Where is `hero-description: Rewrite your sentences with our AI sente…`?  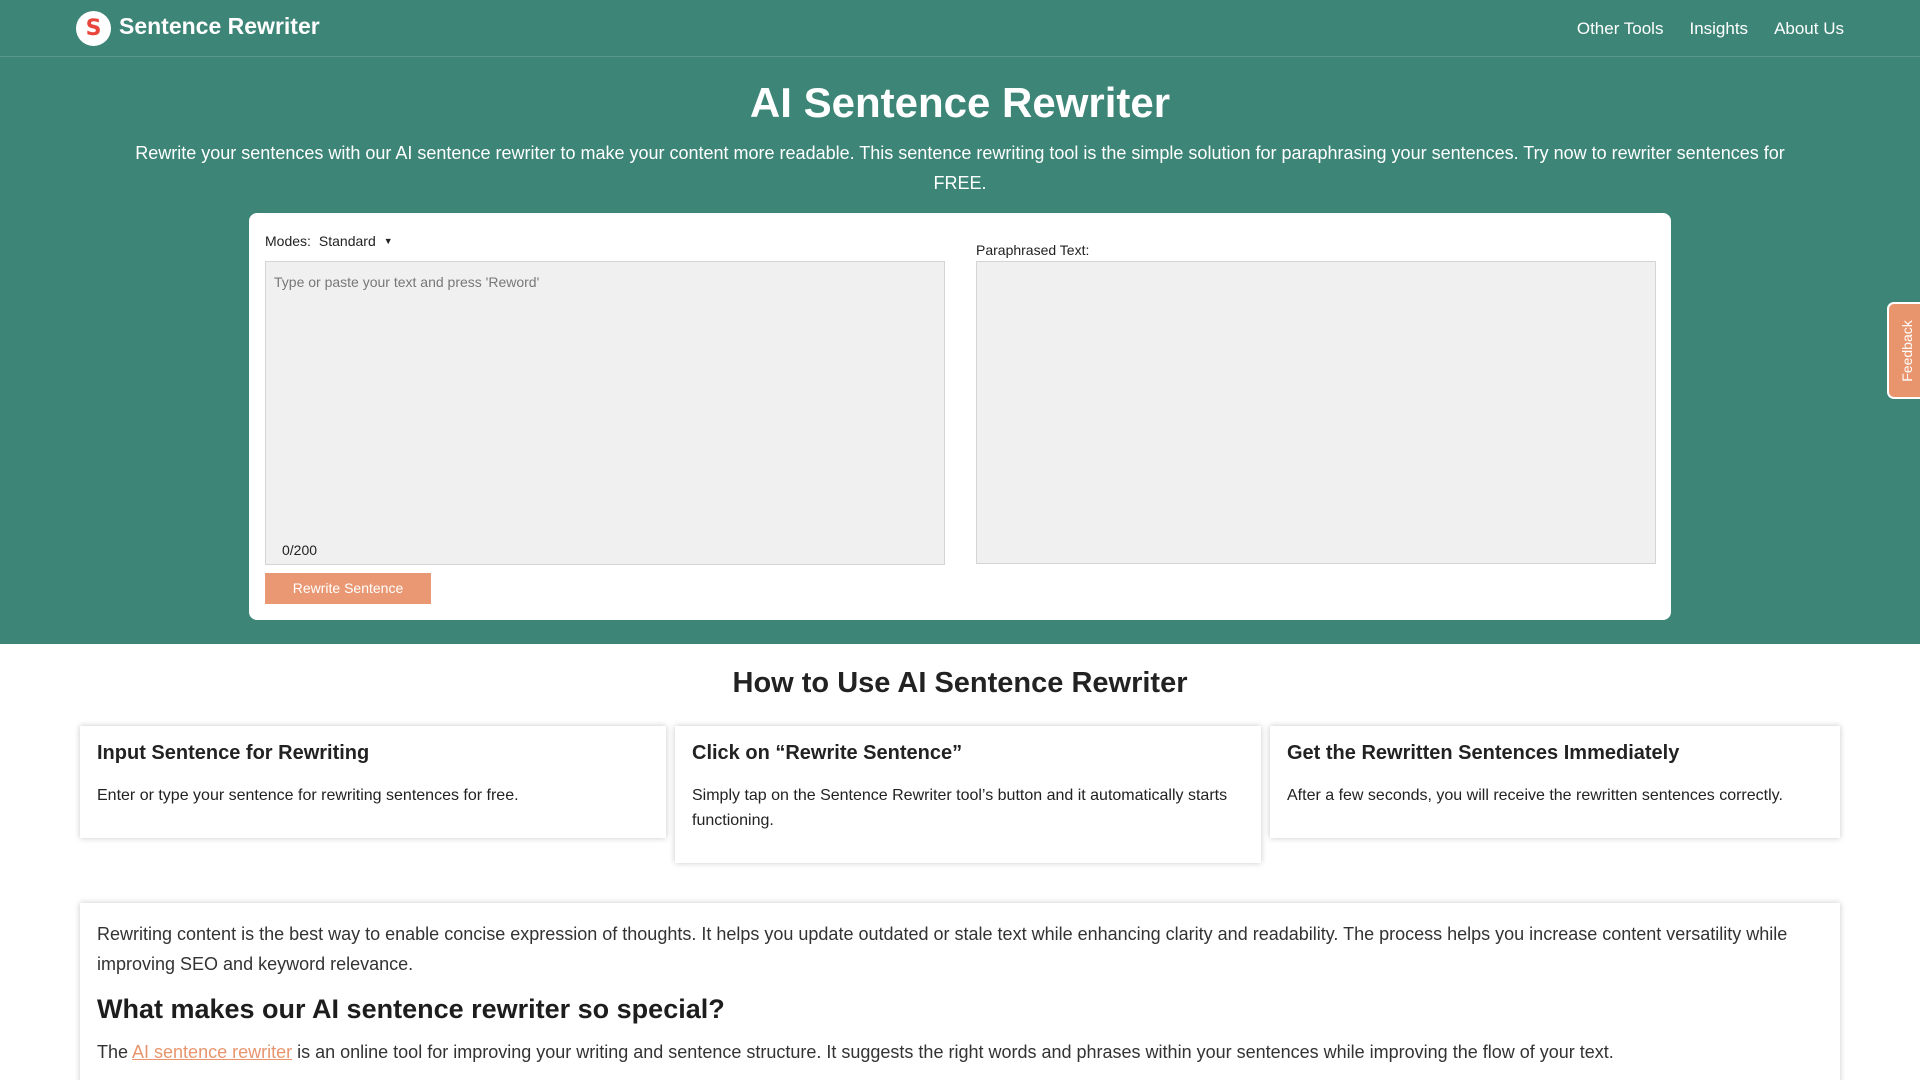
hero-description: Rewrite your sentences with our AI sente… is located at coordinates (960, 168).